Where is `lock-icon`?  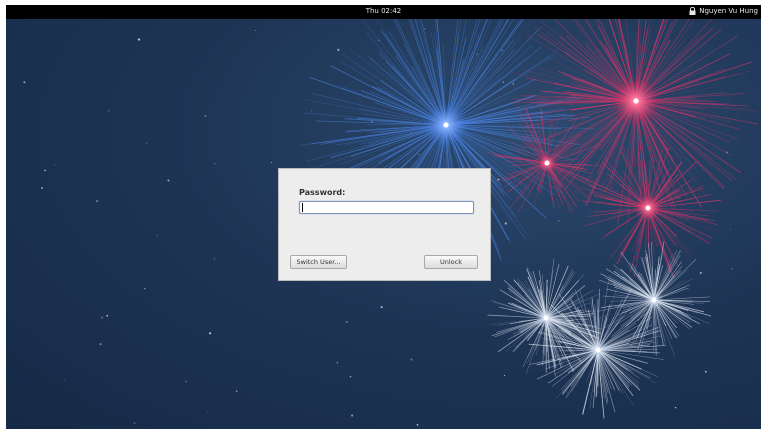
lock-icon is located at coordinates (692, 11).